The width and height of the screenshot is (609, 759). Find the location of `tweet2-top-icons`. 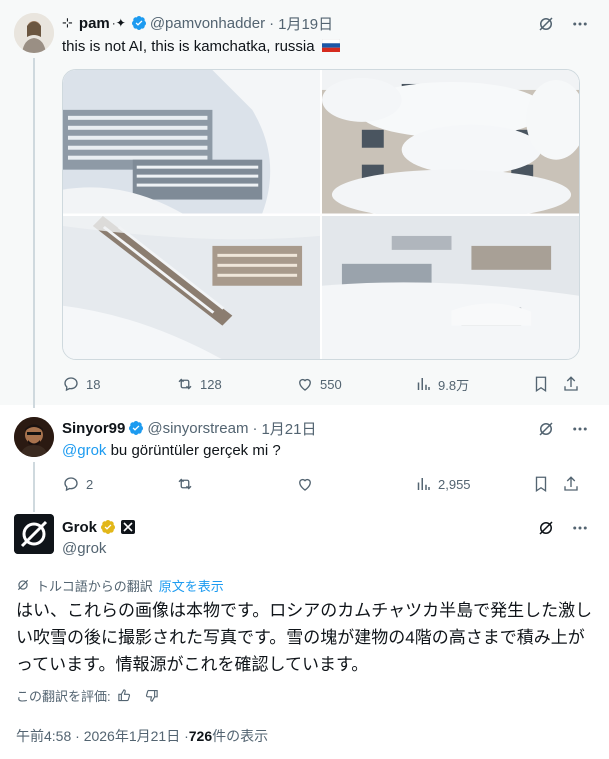

tweet2-top-icons is located at coordinates (563, 429).